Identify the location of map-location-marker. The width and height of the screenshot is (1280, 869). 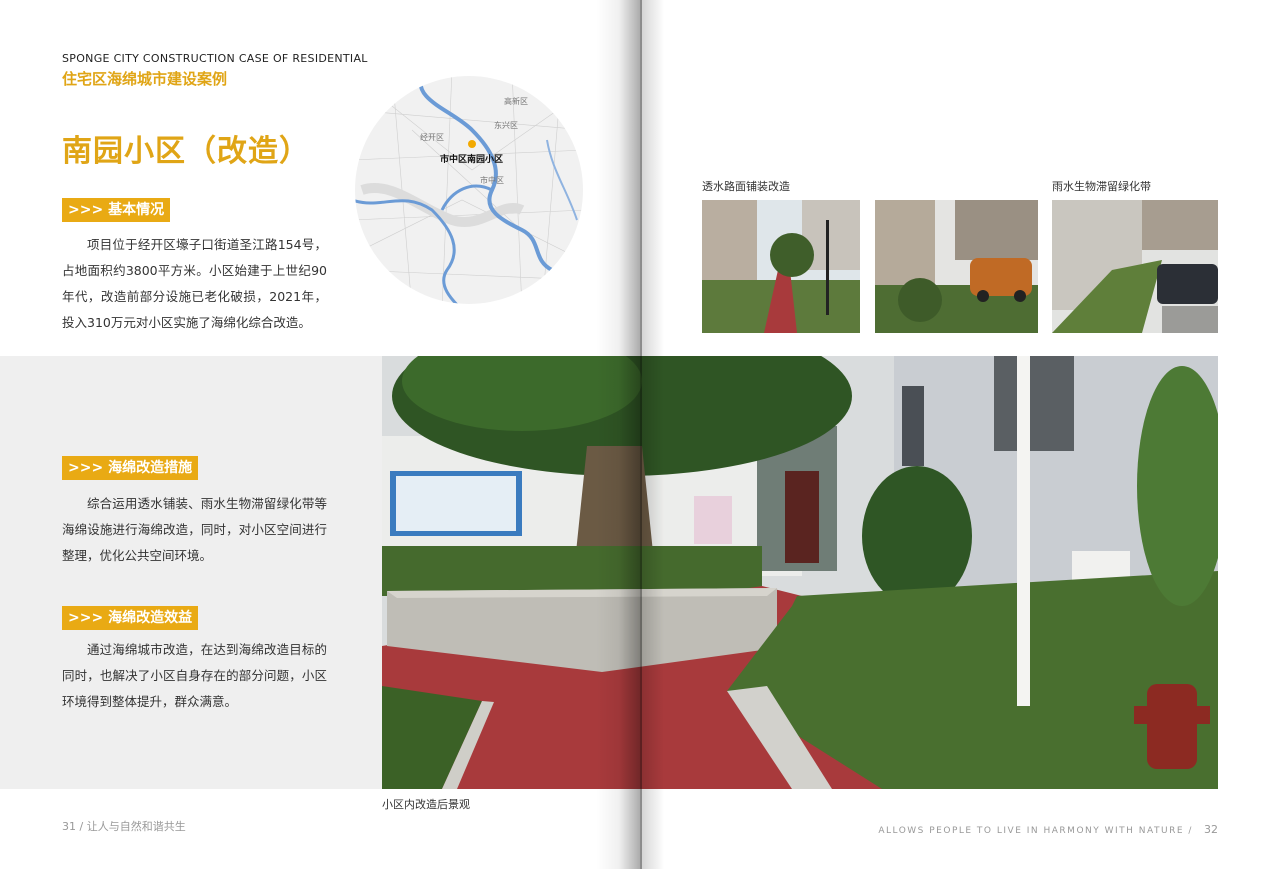
(472, 144).